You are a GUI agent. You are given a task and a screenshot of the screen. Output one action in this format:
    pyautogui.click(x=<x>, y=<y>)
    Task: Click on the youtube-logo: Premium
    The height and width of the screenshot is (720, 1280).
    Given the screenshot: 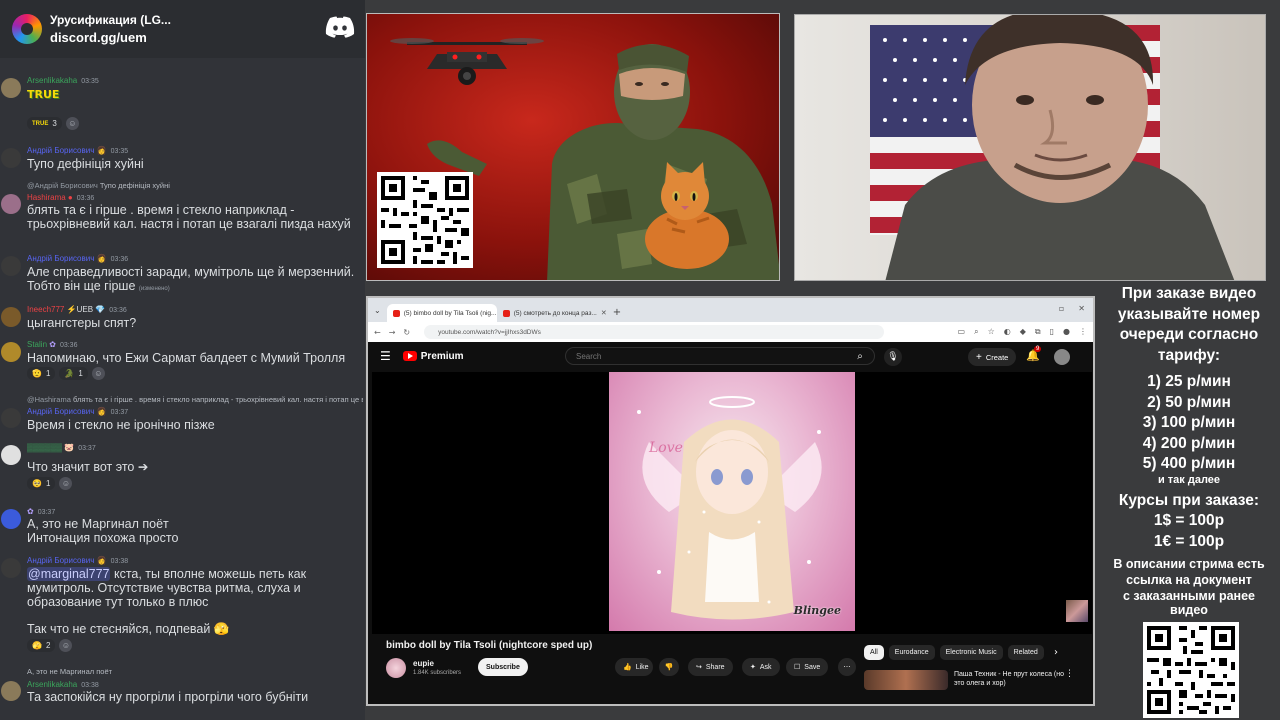 What is the action you would take?
    pyautogui.click(x=433, y=356)
    